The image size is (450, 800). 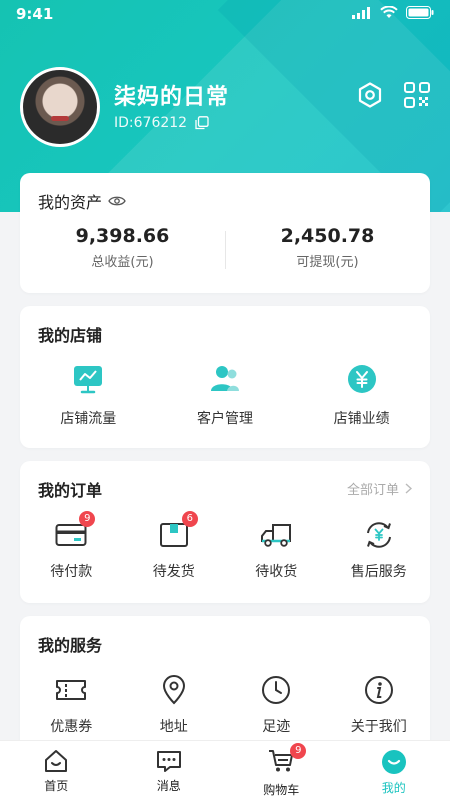 I want to click on tab-cart: 9 购物车, so click(x=281, y=770).